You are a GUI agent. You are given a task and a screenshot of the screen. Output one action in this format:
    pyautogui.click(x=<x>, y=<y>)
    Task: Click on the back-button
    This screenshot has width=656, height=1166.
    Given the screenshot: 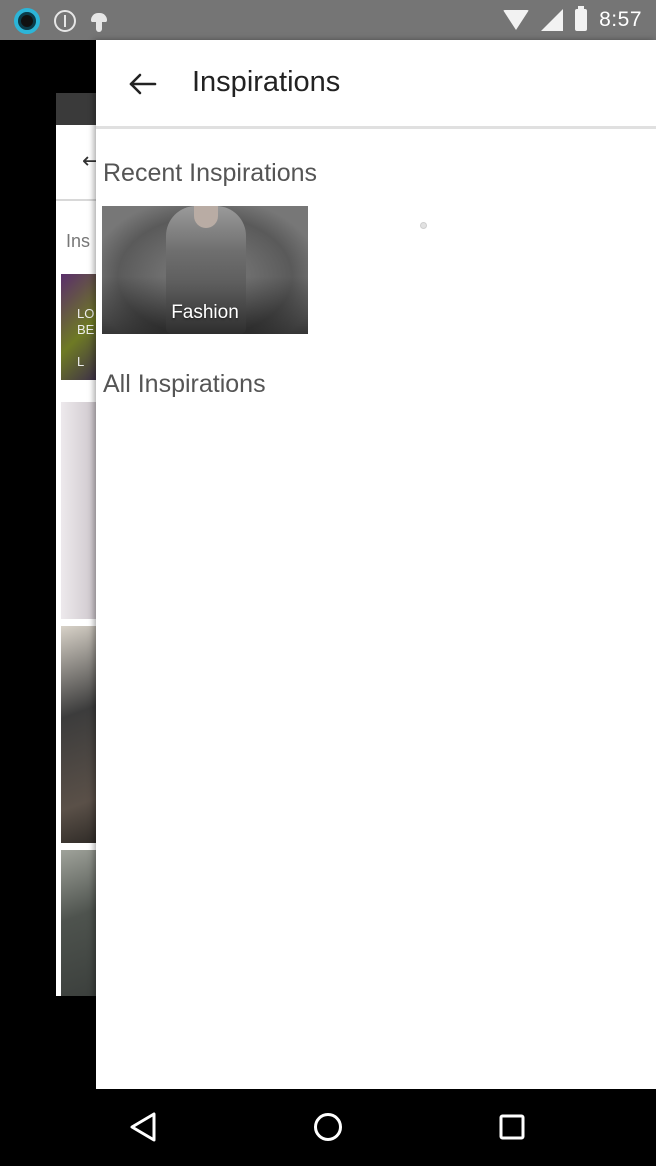 What is the action you would take?
    pyautogui.click(x=142, y=84)
    